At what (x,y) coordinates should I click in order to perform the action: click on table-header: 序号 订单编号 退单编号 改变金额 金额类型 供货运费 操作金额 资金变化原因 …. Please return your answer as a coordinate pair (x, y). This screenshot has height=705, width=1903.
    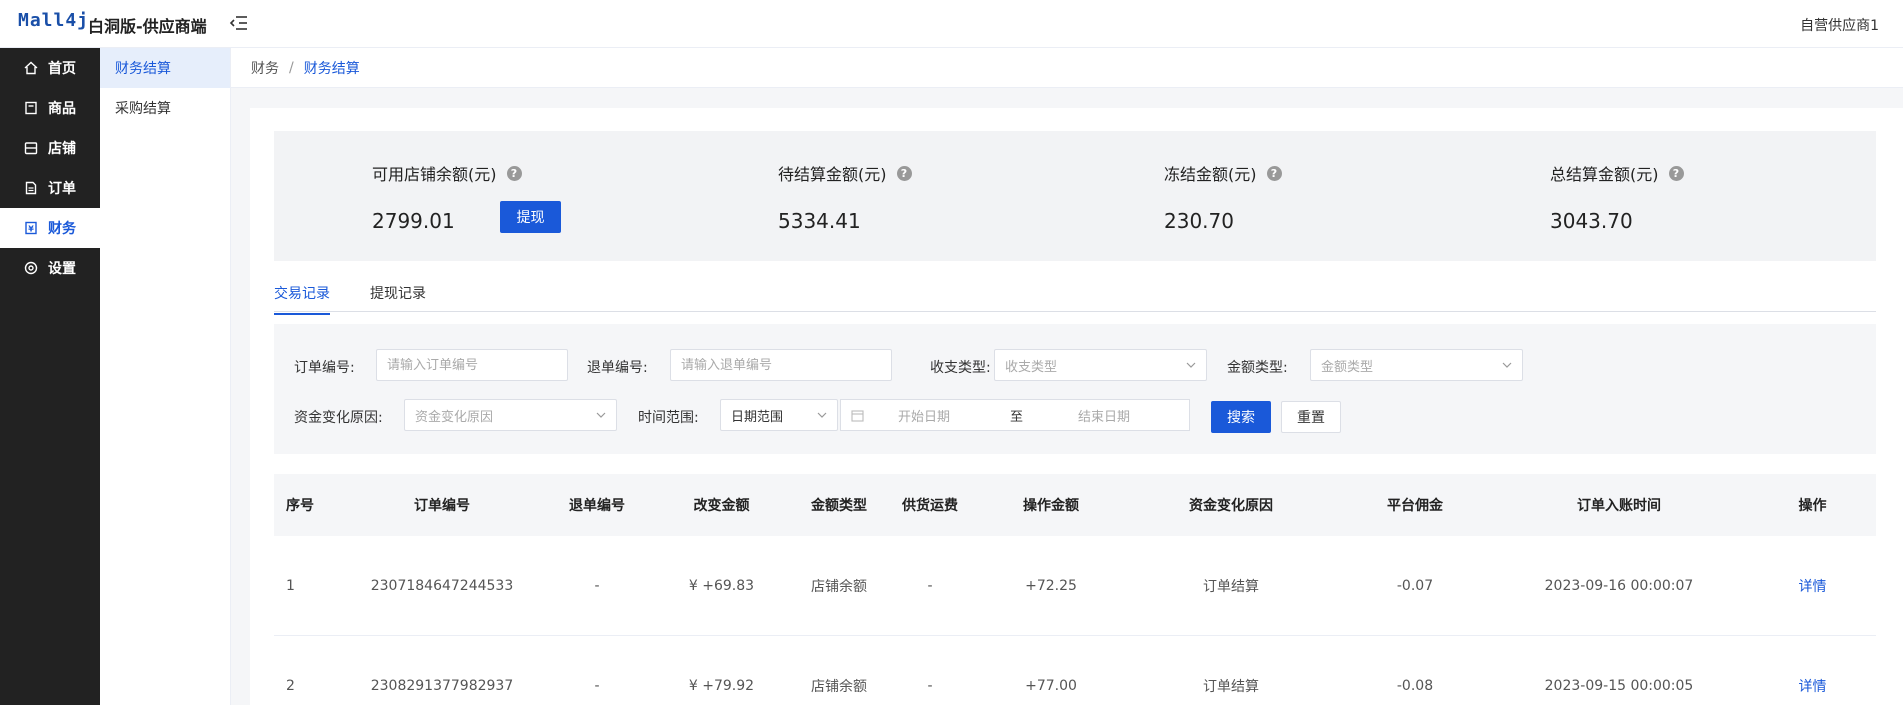
    Looking at the image, I should click on (1075, 505).